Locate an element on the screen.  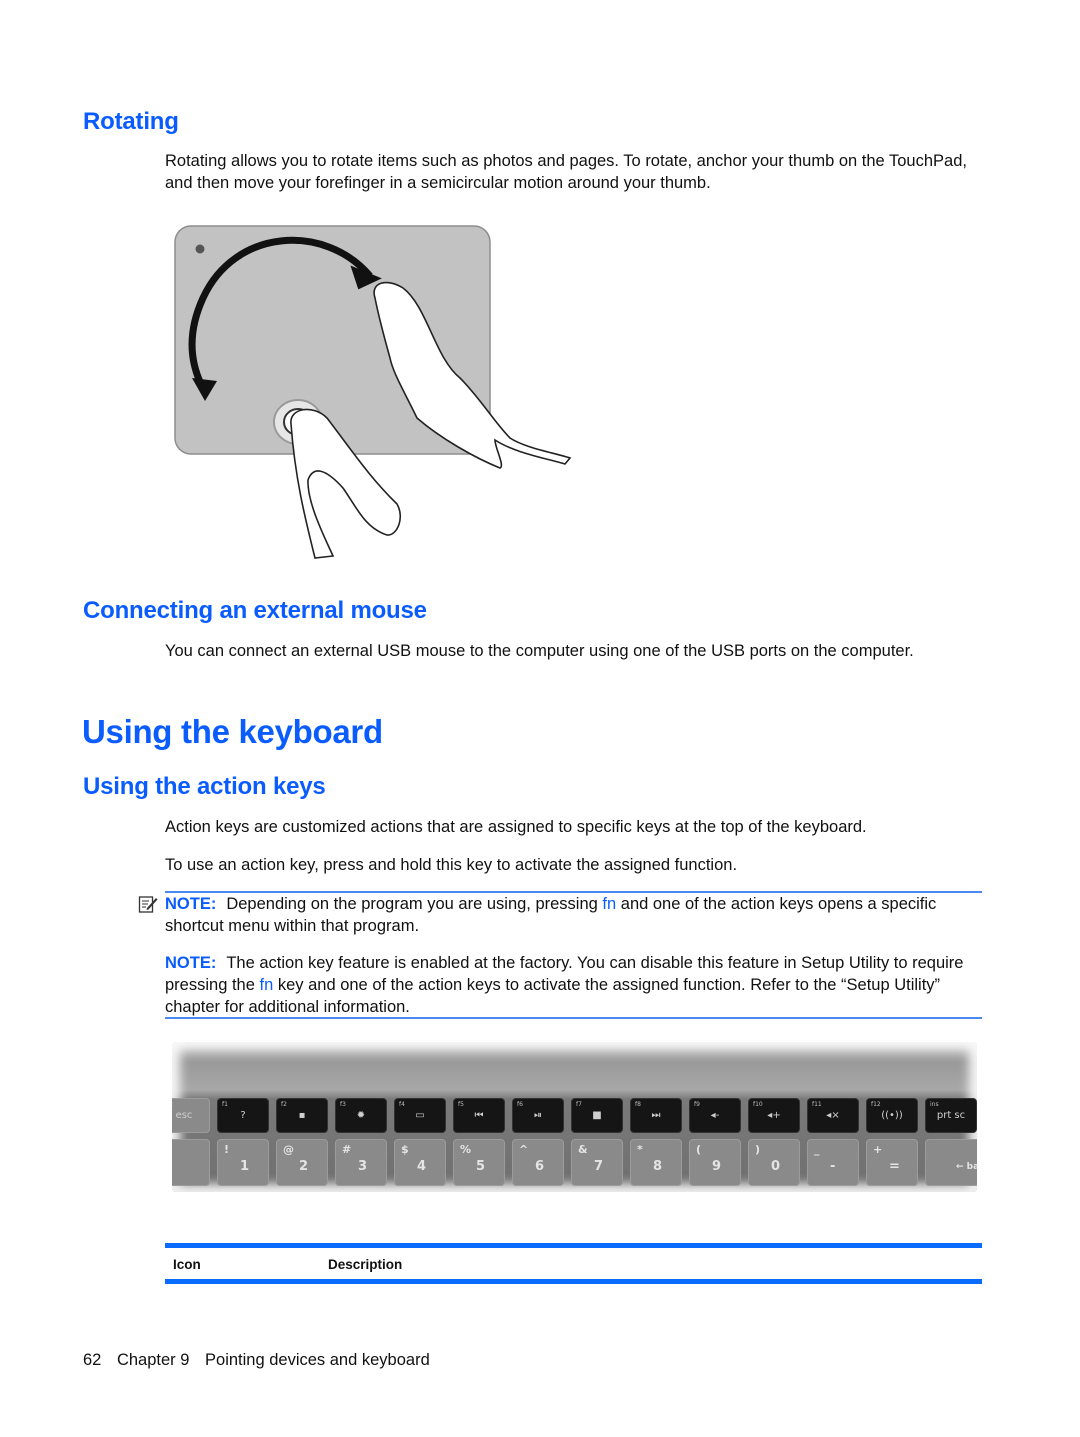
number-key: % 5 is located at coordinates (479, 1162).